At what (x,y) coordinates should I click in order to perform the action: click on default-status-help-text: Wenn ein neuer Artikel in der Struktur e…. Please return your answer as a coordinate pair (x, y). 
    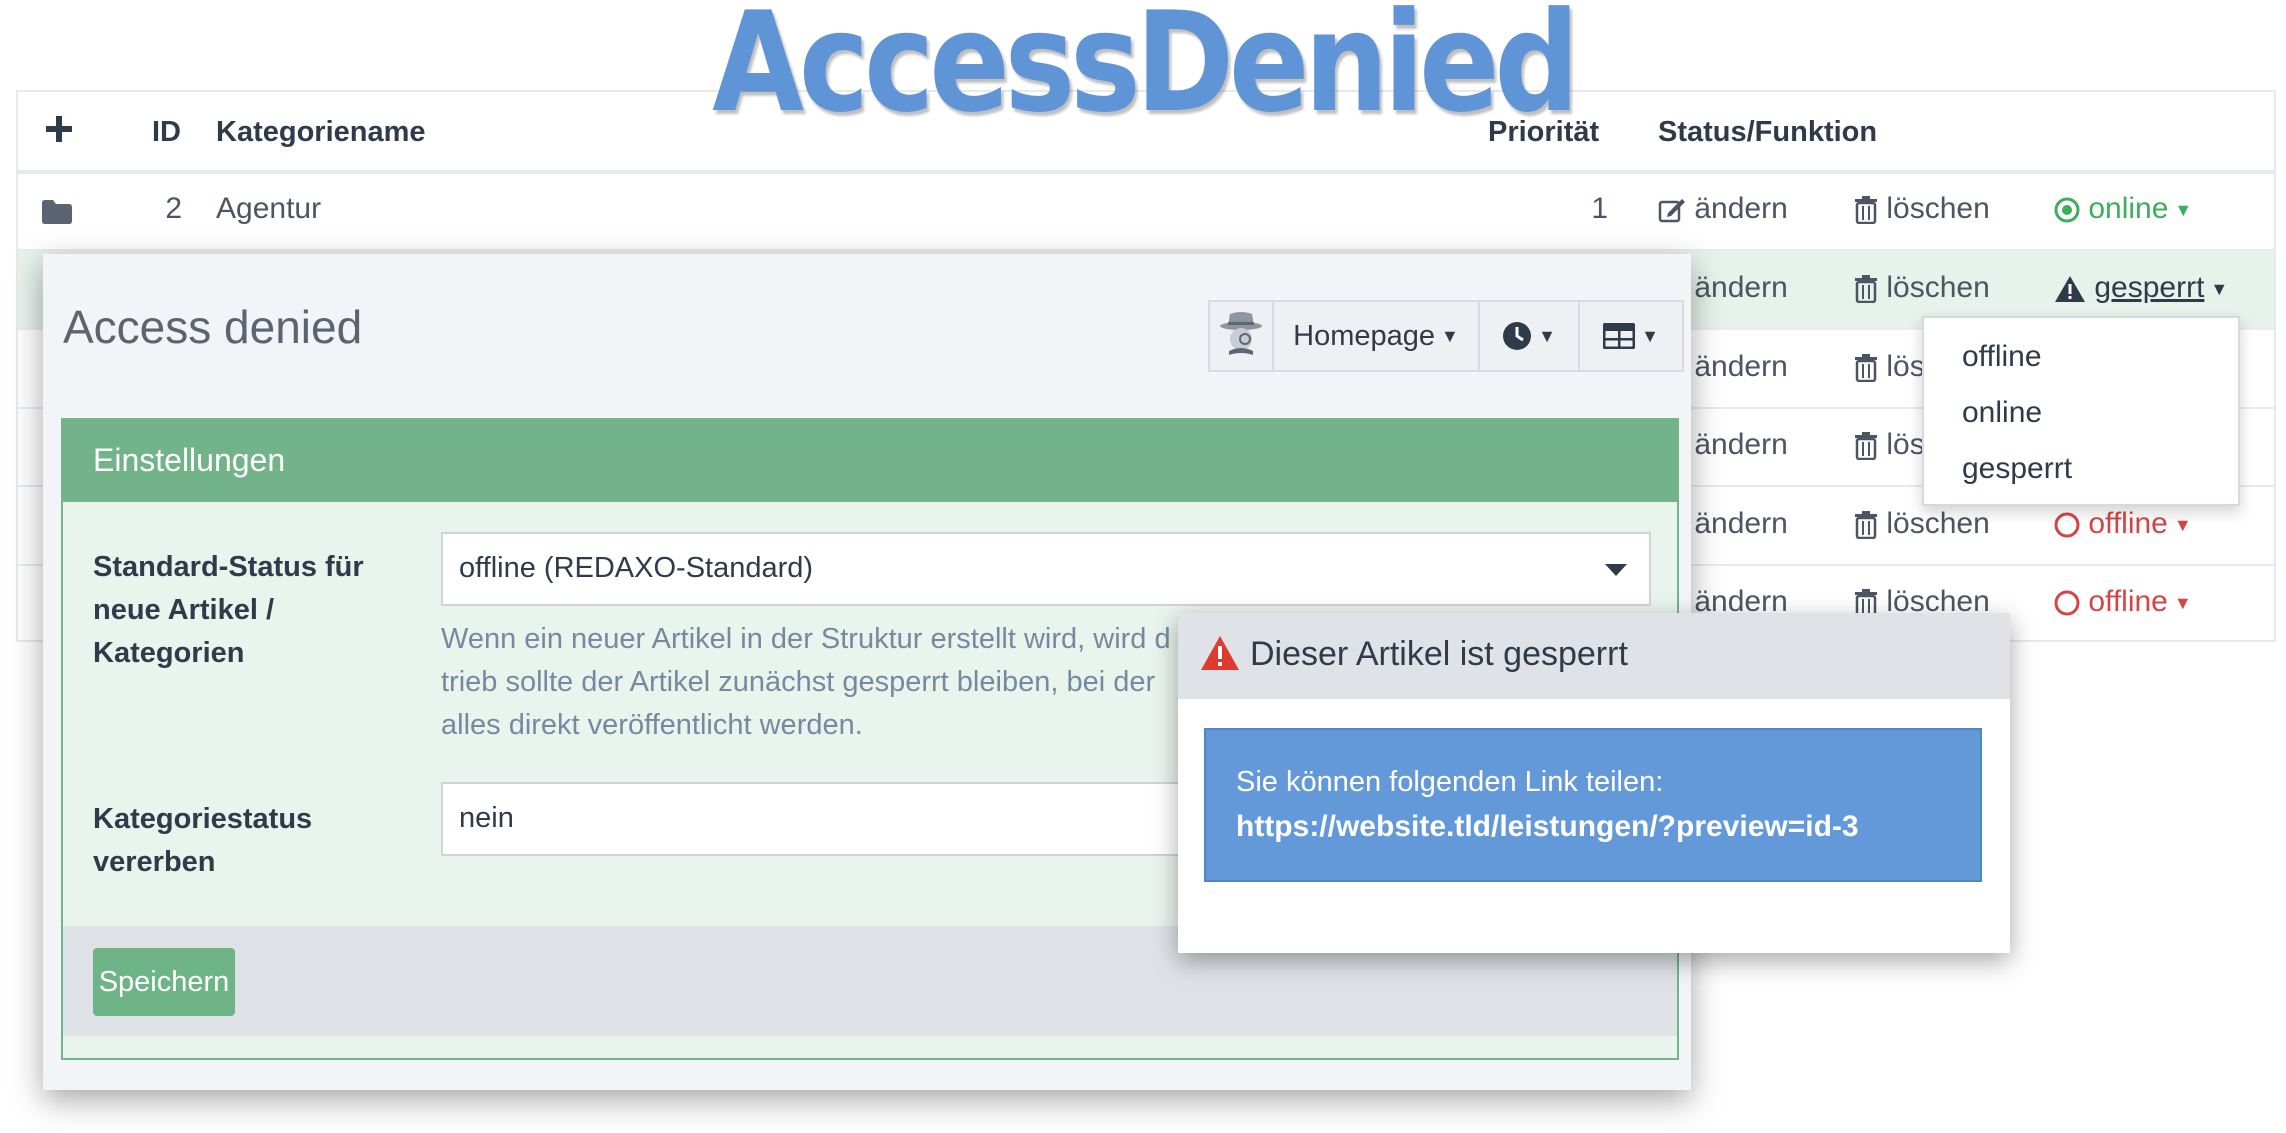
    Looking at the image, I should click on (806, 682).